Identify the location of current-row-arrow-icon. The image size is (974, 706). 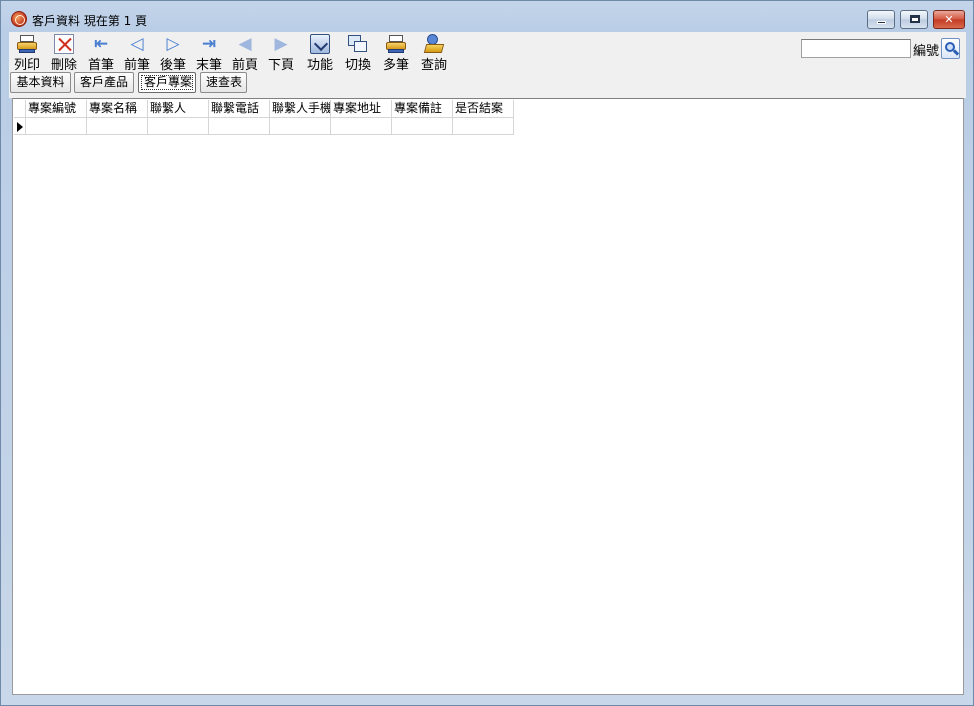
(20, 127).